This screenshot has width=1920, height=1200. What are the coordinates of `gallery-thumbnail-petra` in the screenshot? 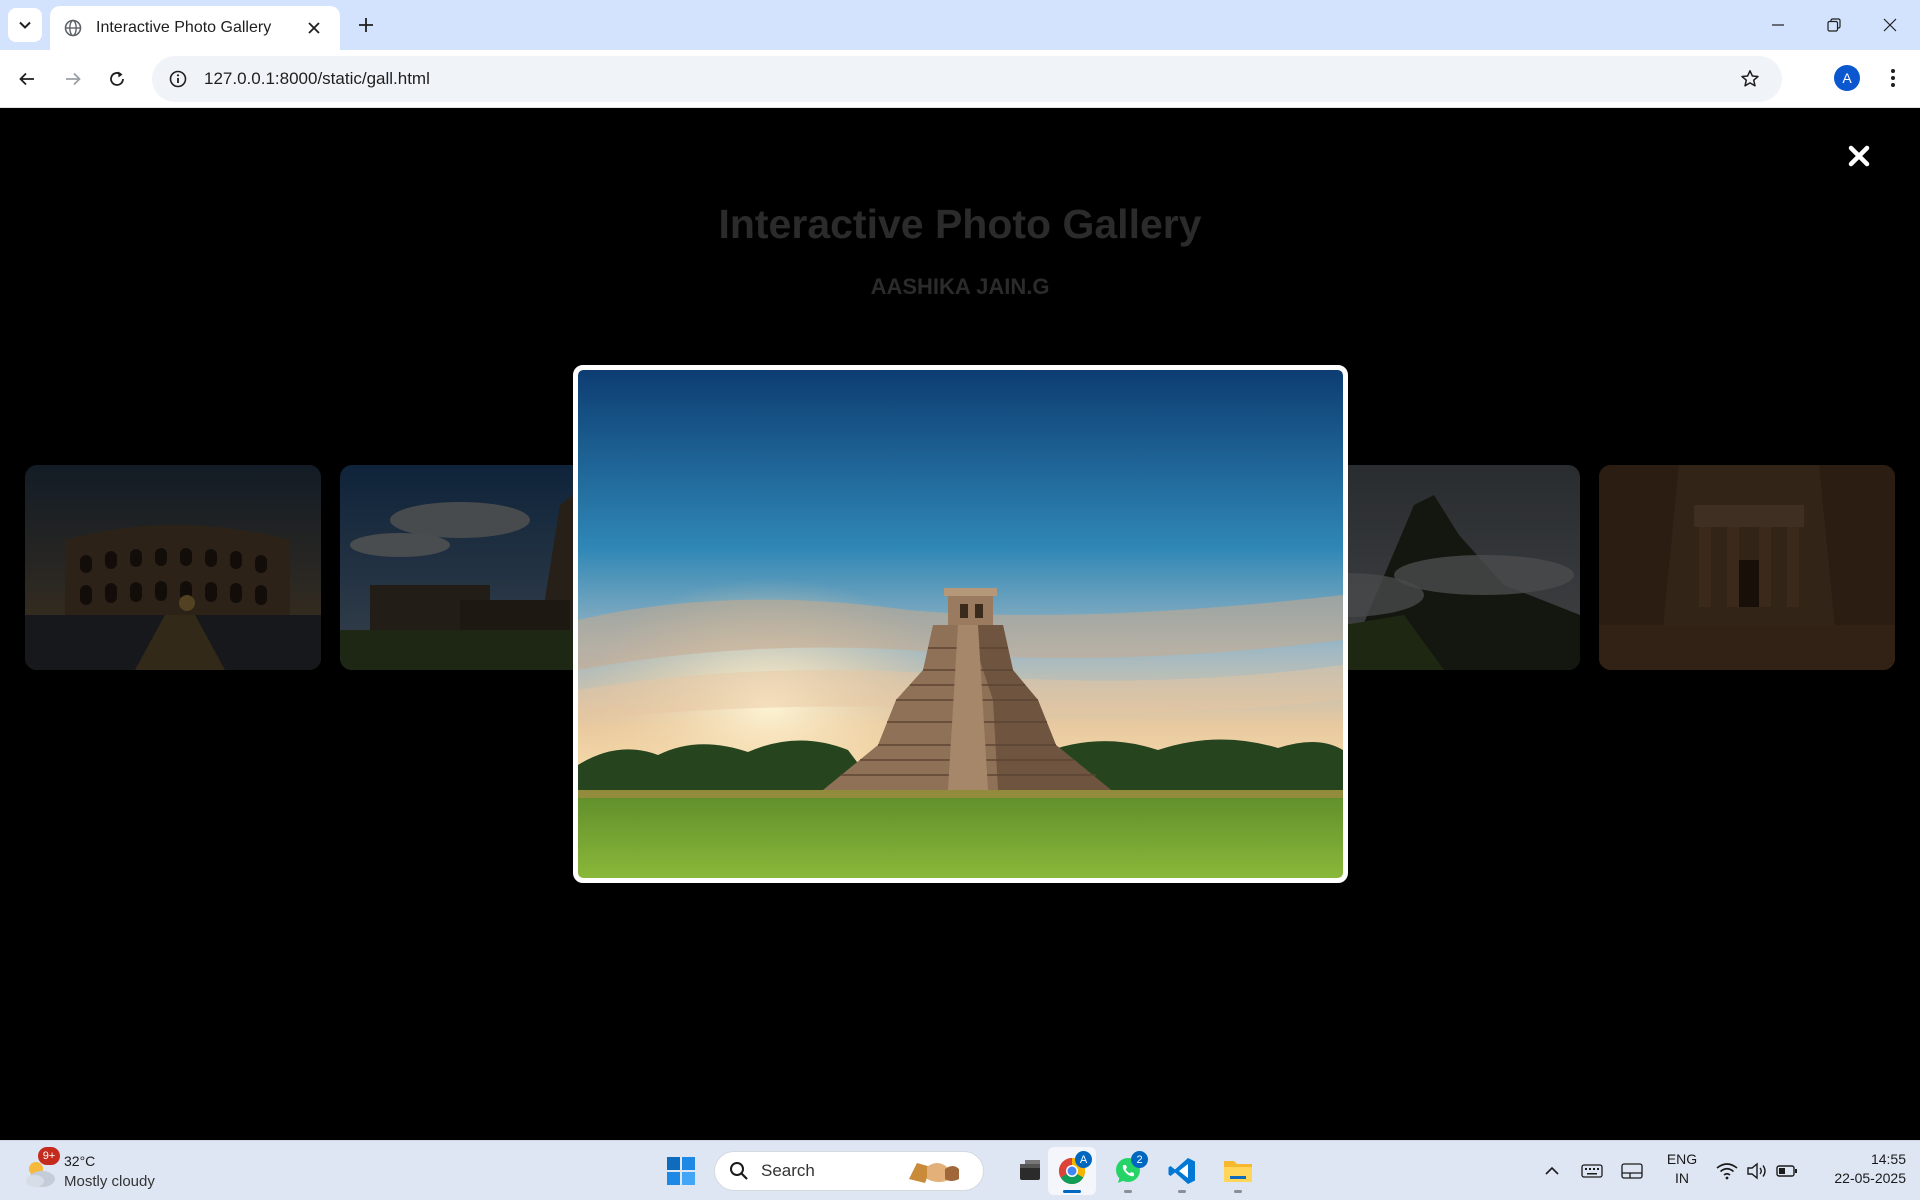 It's located at (1747, 567).